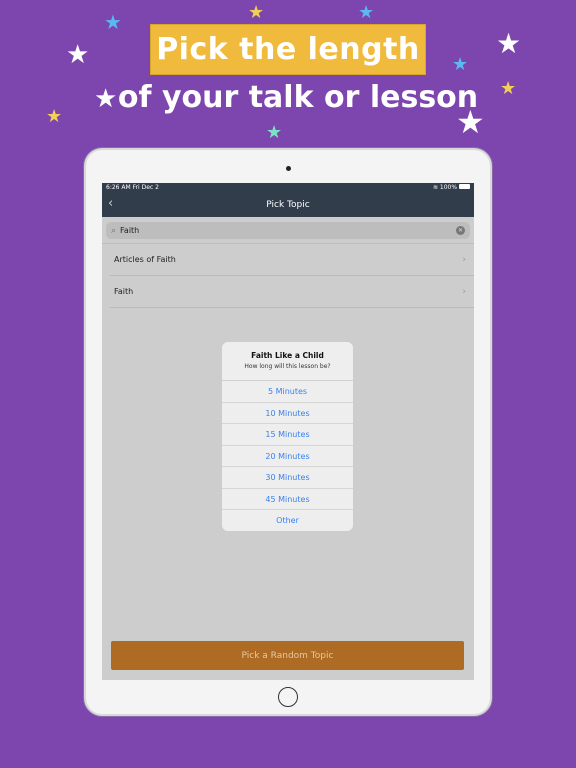 Image resolution: width=576 pixels, height=768 pixels. What do you see at coordinates (288, 188) in the screenshot?
I see `status-bar: 6:26 AM Fri Dec 2 ≋ 100%` at bounding box center [288, 188].